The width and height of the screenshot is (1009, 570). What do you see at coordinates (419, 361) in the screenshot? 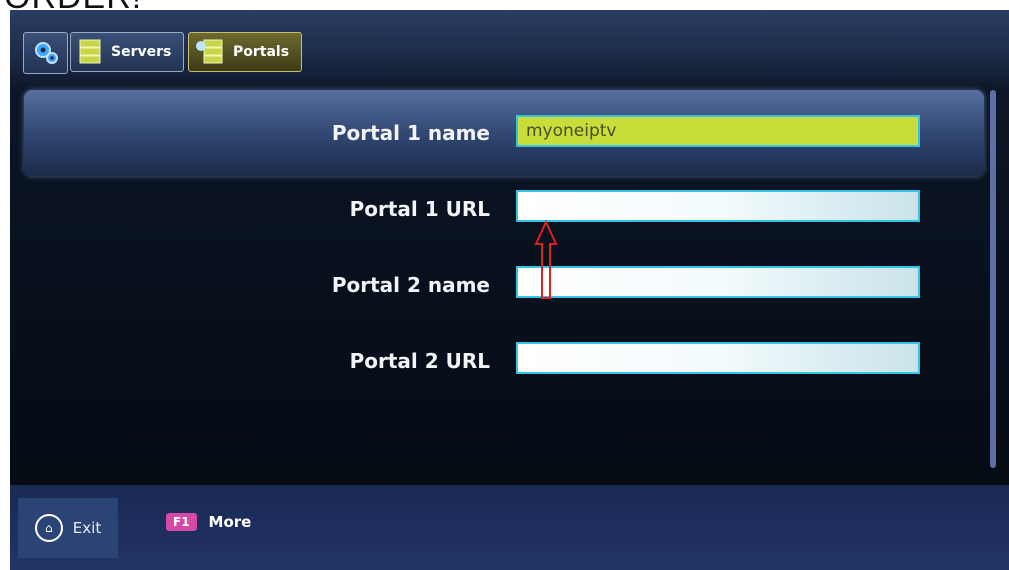
I see `portal2-url-label: Portal 2 URL` at bounding box center [419, 361].